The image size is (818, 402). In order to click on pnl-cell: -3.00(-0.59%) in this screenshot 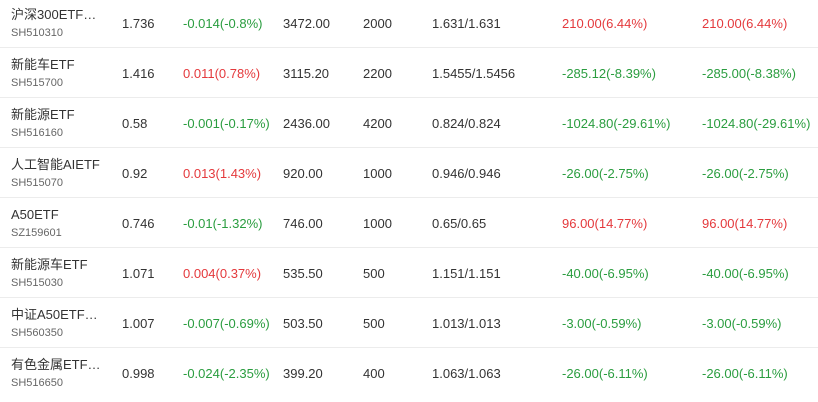, I will do `click(602, 323)`.